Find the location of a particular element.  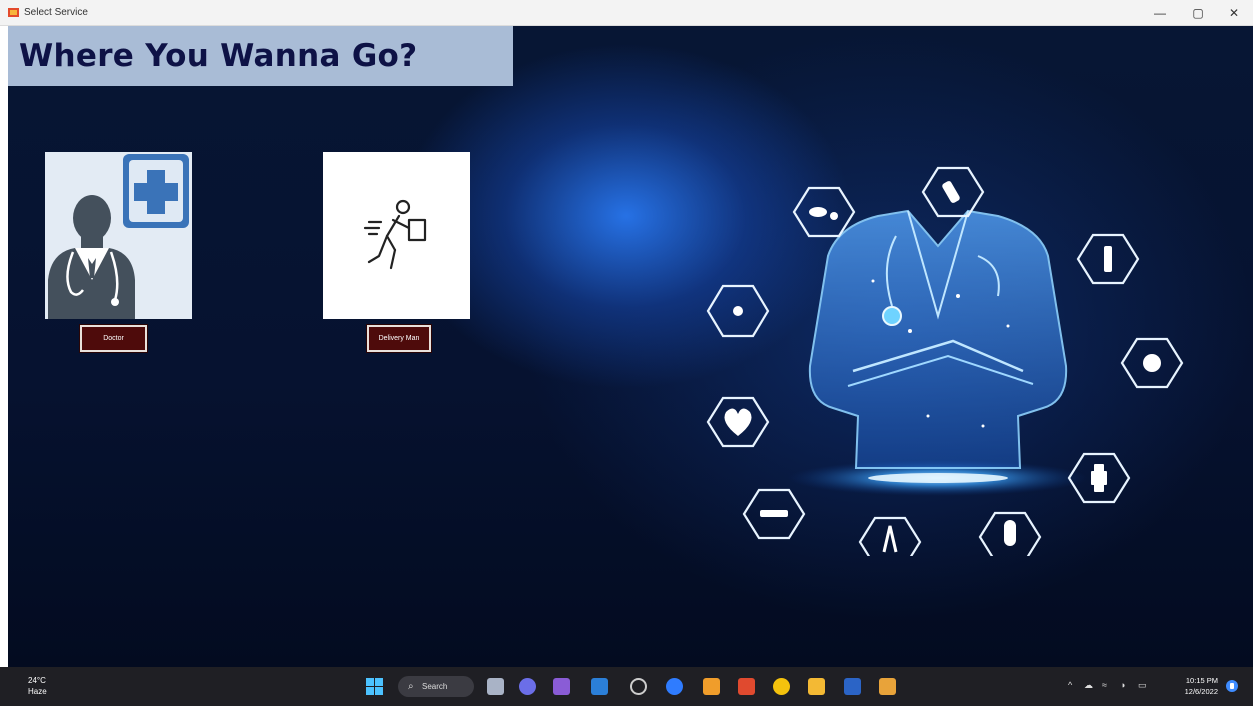

maximize-button: ▢ is located at coordinates (1198, 13).